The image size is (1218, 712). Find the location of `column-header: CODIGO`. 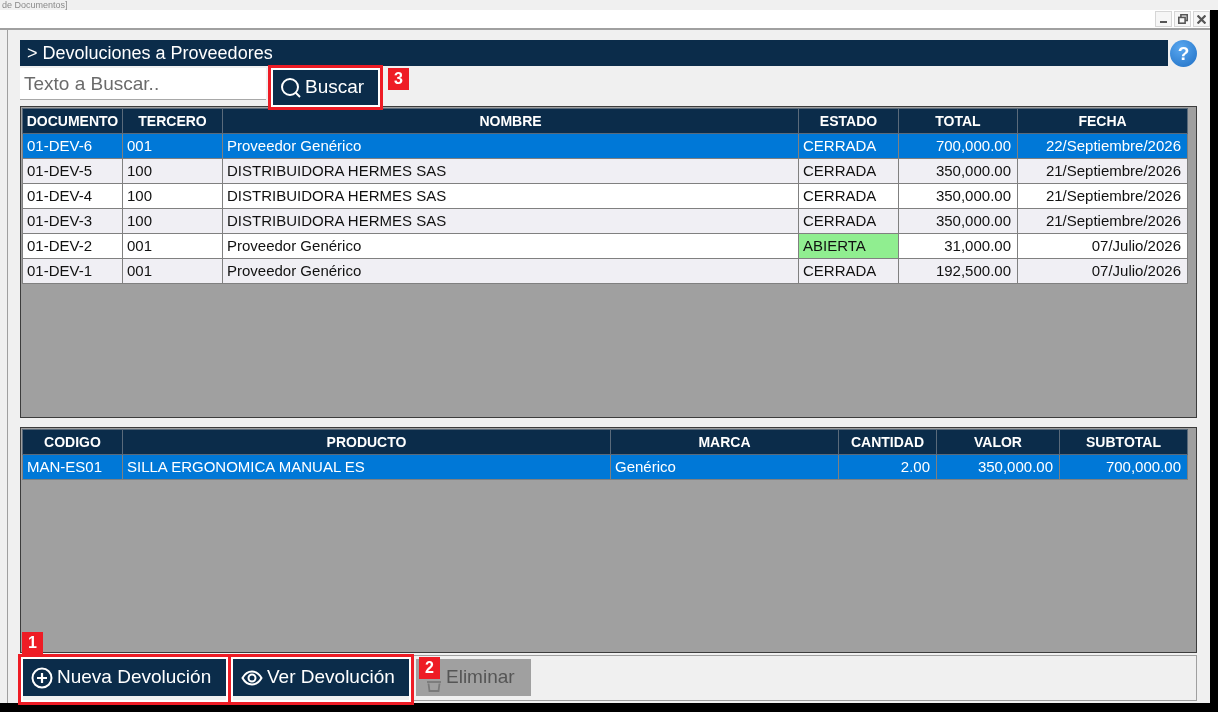

column-header: CODIGO is located at coordinates (72, 442).